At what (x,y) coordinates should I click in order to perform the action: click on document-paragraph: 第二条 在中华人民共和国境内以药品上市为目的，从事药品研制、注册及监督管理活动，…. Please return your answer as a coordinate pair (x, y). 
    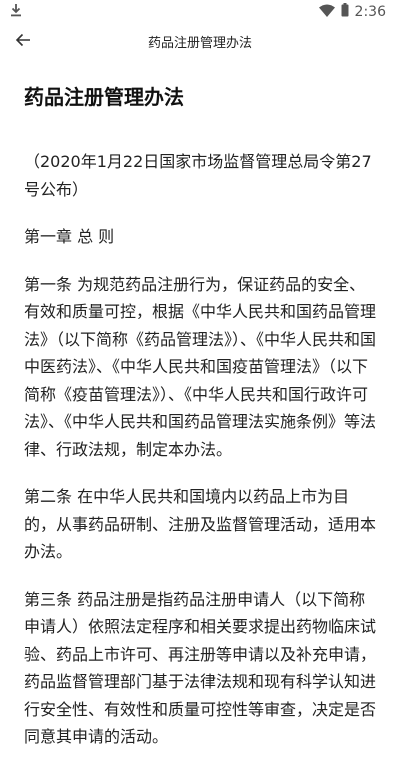
    Looking at the image, I should click on (200, 524).